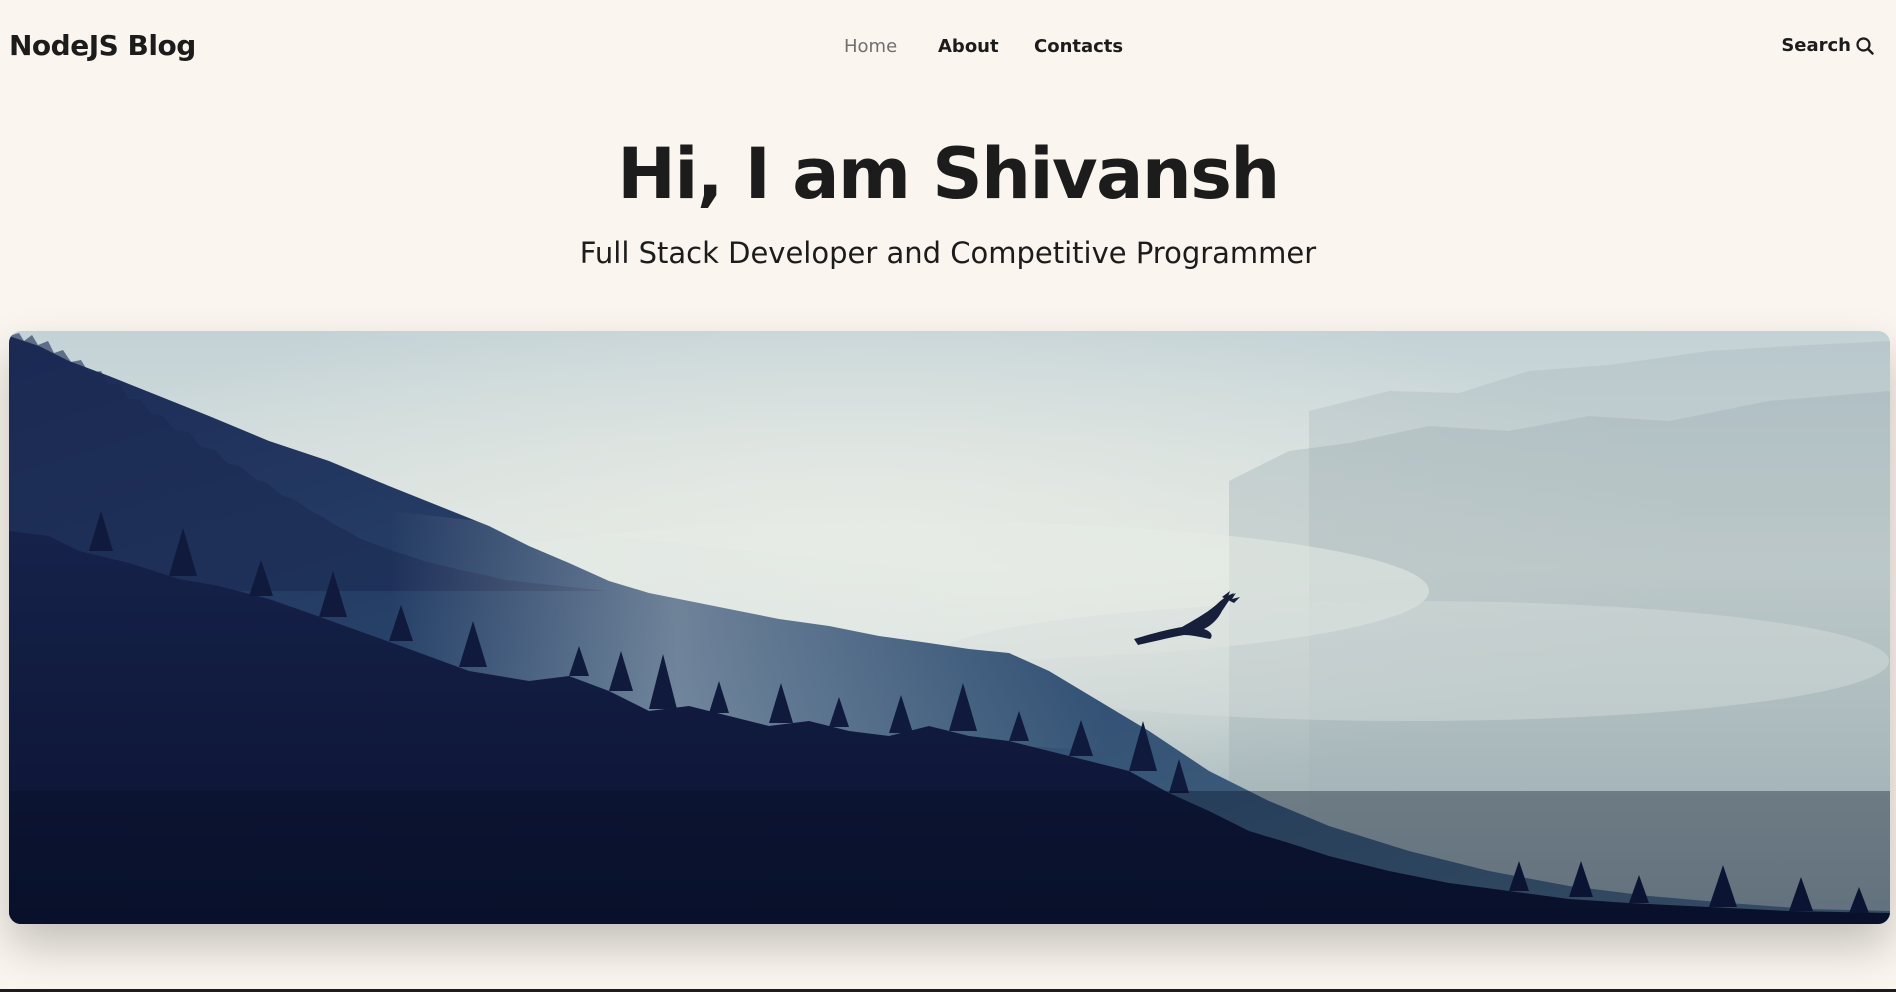  What do you see at coordinates (1816, 45) in the screenshot?
I see `search-button-label: Search` at bounding box center [1816, 45].